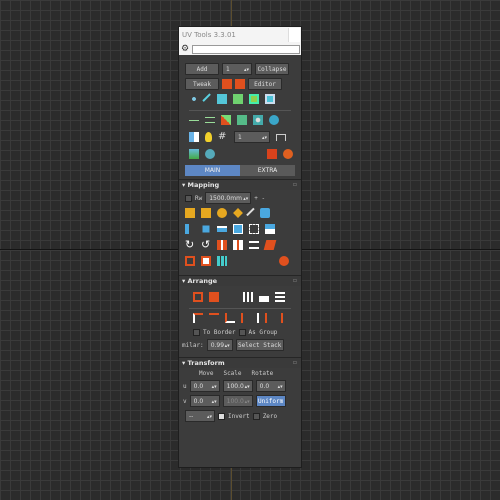 Image resolution: width=500 pixels, height=500 pixels. What do you see at coordinates (198, 318) in the screenshot?
I see `align-top-icon` at bounding box center [198, 318].